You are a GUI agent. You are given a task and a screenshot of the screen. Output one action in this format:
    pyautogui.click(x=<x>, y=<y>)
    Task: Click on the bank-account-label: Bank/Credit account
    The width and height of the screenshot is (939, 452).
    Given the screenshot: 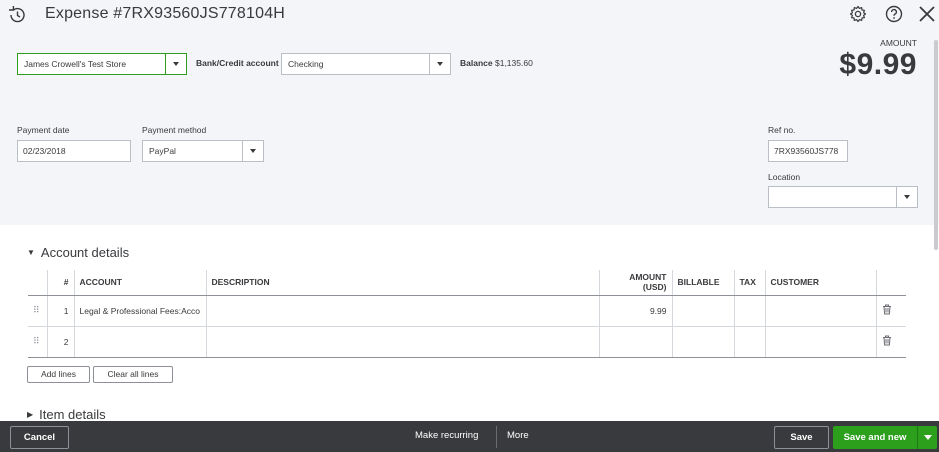 What is the action you would take?
    pyautogui.click(x=237, y=63)
    